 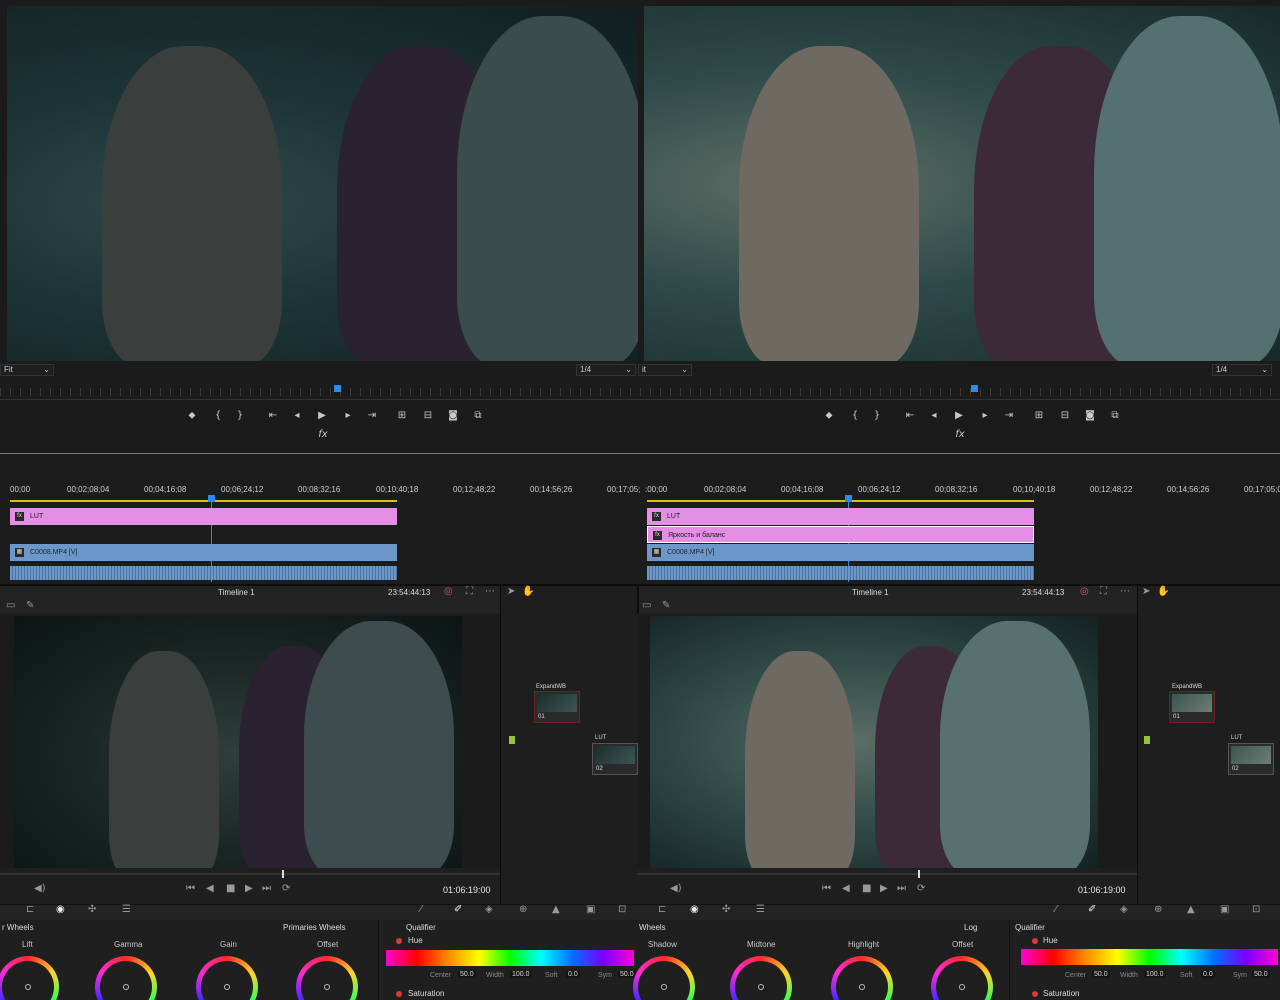 What do you see at coordinates (829, 416) in the screenshot?
I see `add-marker-icon: ⬥` at bounding box center [829, 416].